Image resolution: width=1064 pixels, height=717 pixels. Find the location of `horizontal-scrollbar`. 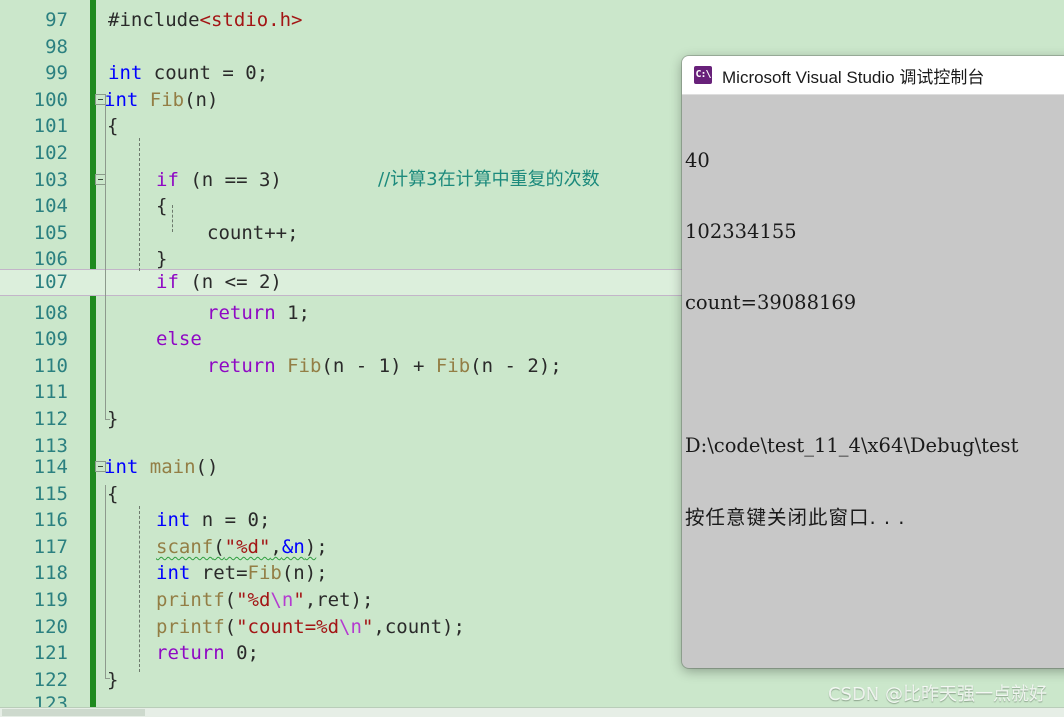

horizontal-scrollbar is located at coordinates (532, 712).